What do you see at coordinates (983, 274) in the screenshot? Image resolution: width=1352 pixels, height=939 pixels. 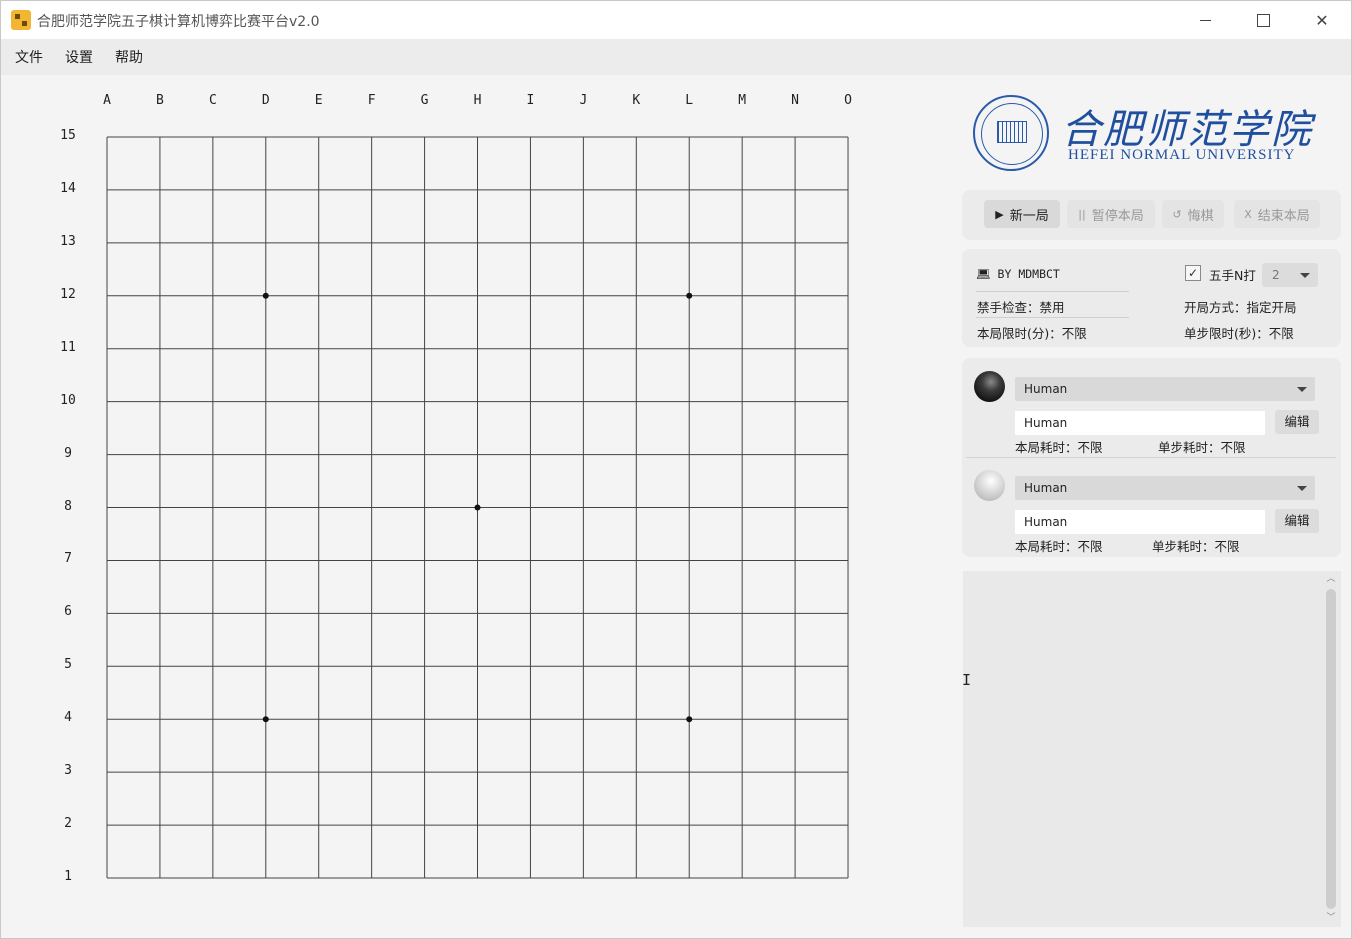 I see `laptop-icon: 💻︎` at bounding box center [983, 274].